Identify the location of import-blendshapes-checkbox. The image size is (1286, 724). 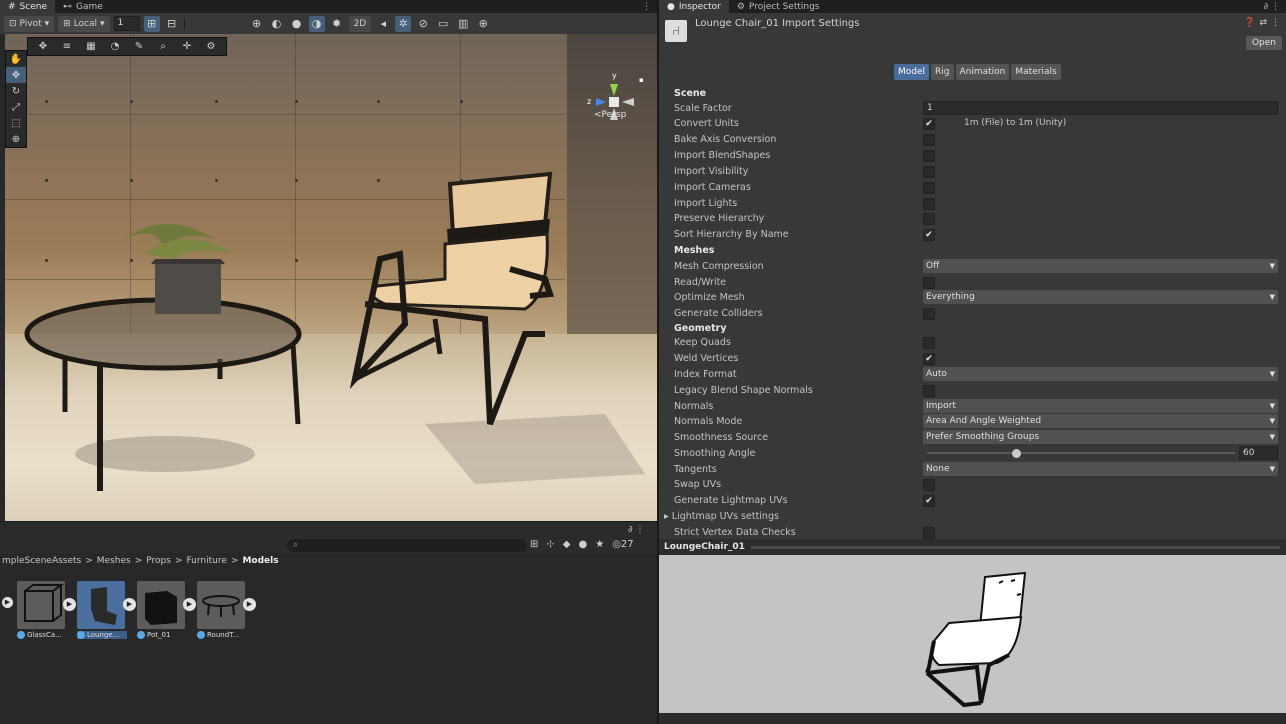
(929, 156).